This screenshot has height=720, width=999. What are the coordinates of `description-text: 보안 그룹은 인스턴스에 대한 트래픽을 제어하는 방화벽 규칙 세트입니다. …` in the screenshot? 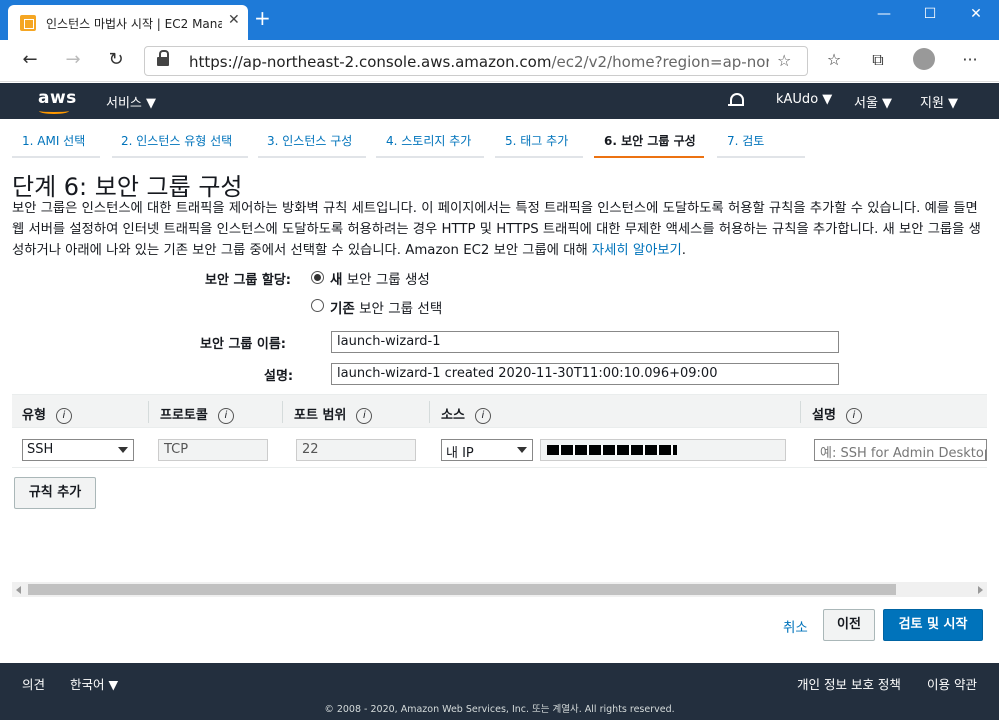 It's located at (496, 229).